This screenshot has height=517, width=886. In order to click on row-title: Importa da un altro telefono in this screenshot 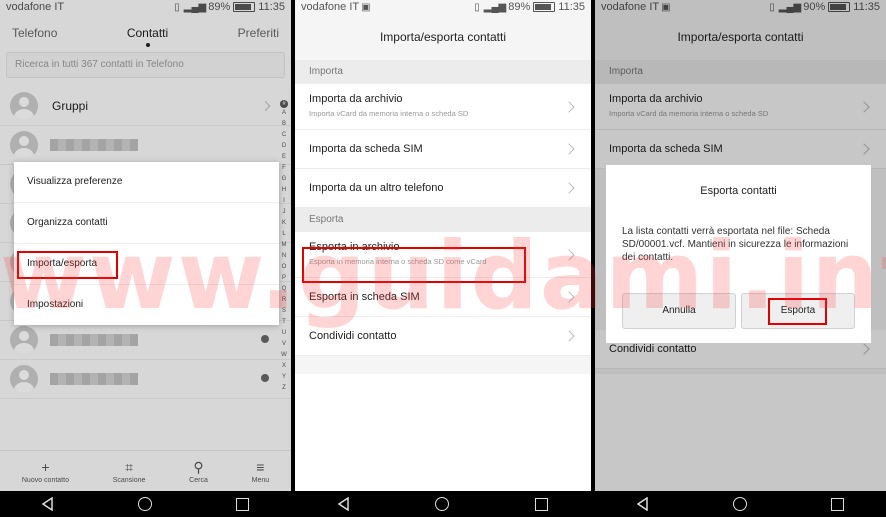, I will do `click(376, 188)`.